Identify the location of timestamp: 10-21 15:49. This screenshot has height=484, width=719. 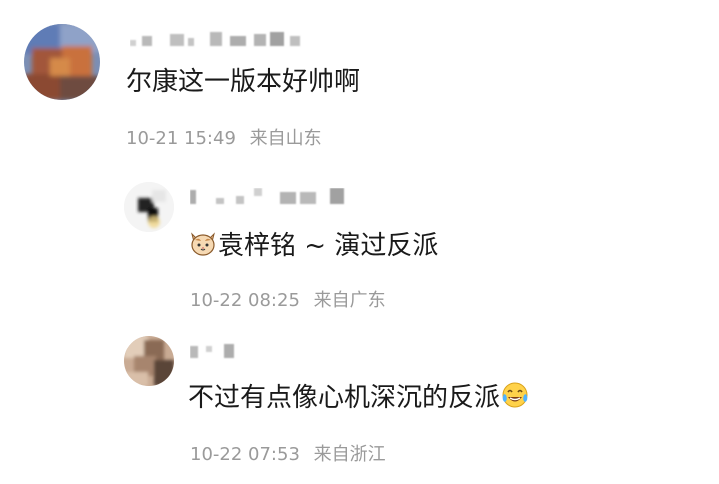
(181, 138).